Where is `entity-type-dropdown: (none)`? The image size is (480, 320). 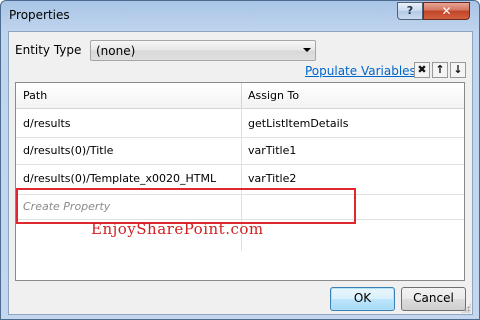
entity-type-dropdown: (none) is located at coordinates (203, 50).